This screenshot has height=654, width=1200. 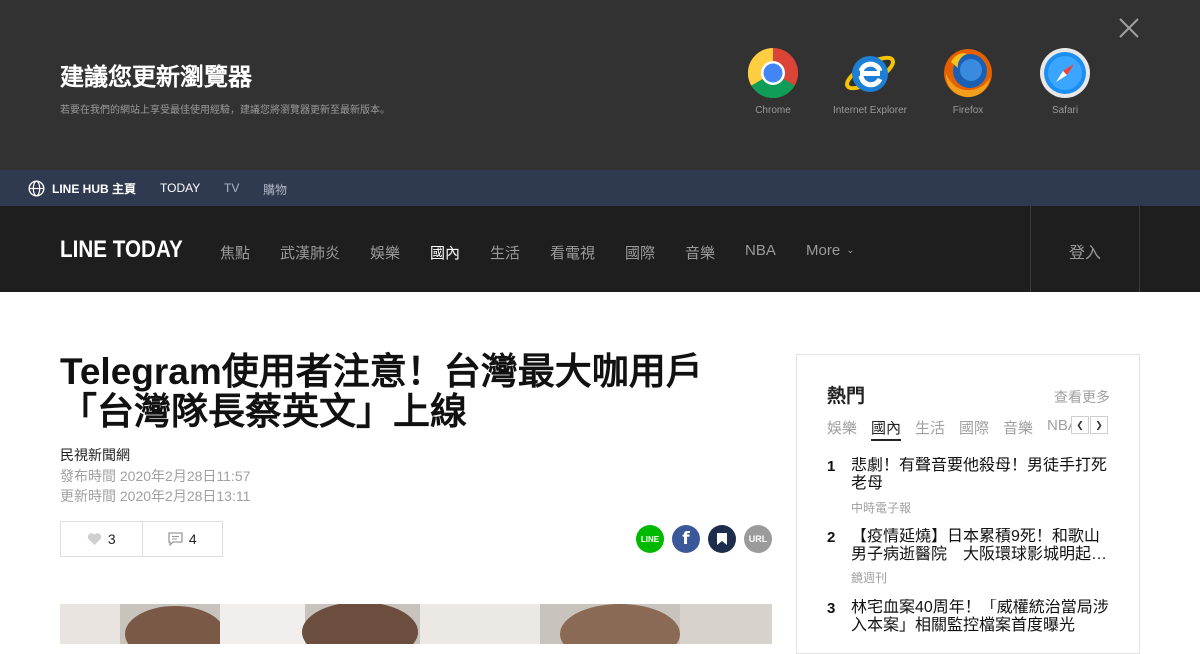 I want to click on keep-bookmark-button, so click(x=722, y=539).